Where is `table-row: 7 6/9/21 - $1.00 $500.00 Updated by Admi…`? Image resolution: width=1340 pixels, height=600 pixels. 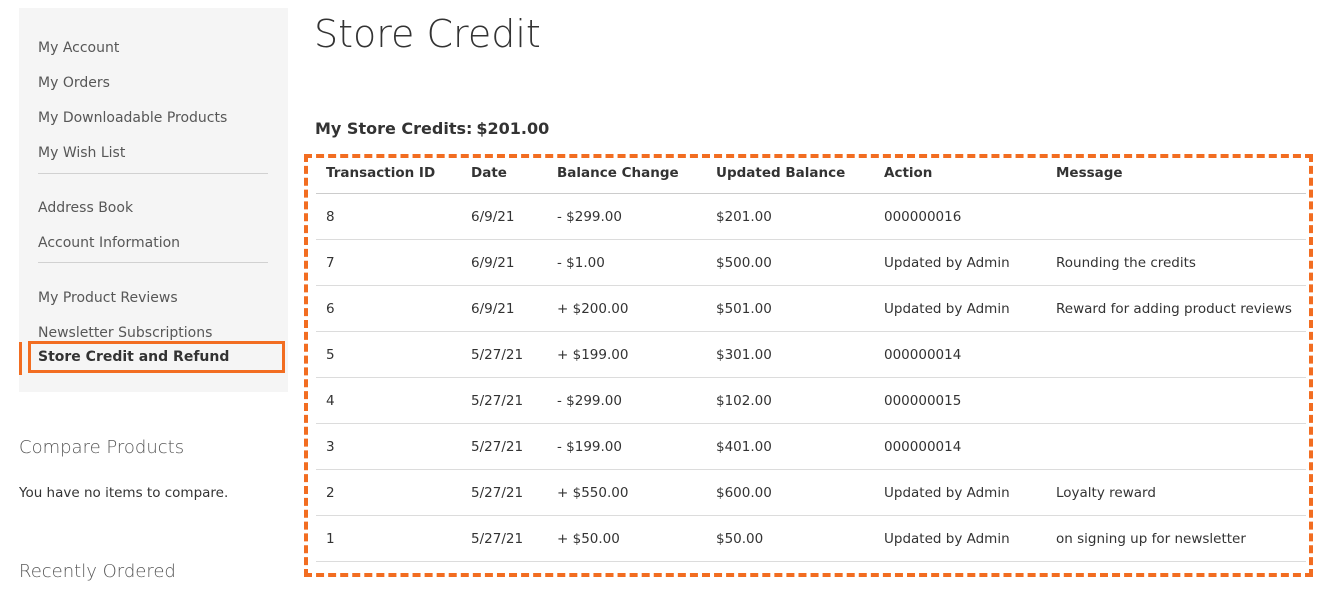
table-row: 7 6/9/21 - $1.00 $500.00 Updated by Admi… is located at coordinates (811, 262).